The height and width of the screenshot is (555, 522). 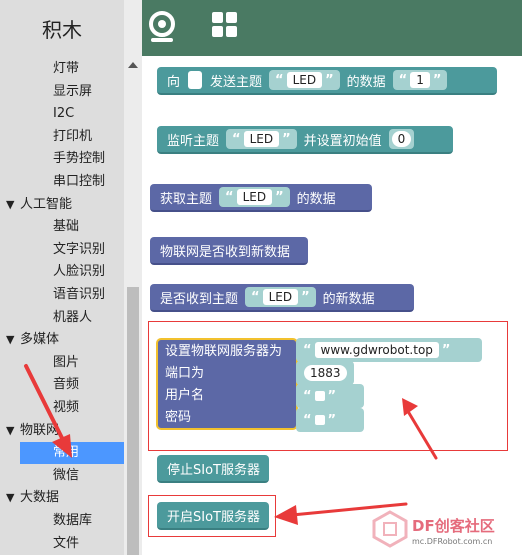 I want to click on monitor-init-label: 并设置初始值, so click(x=342, y=141).